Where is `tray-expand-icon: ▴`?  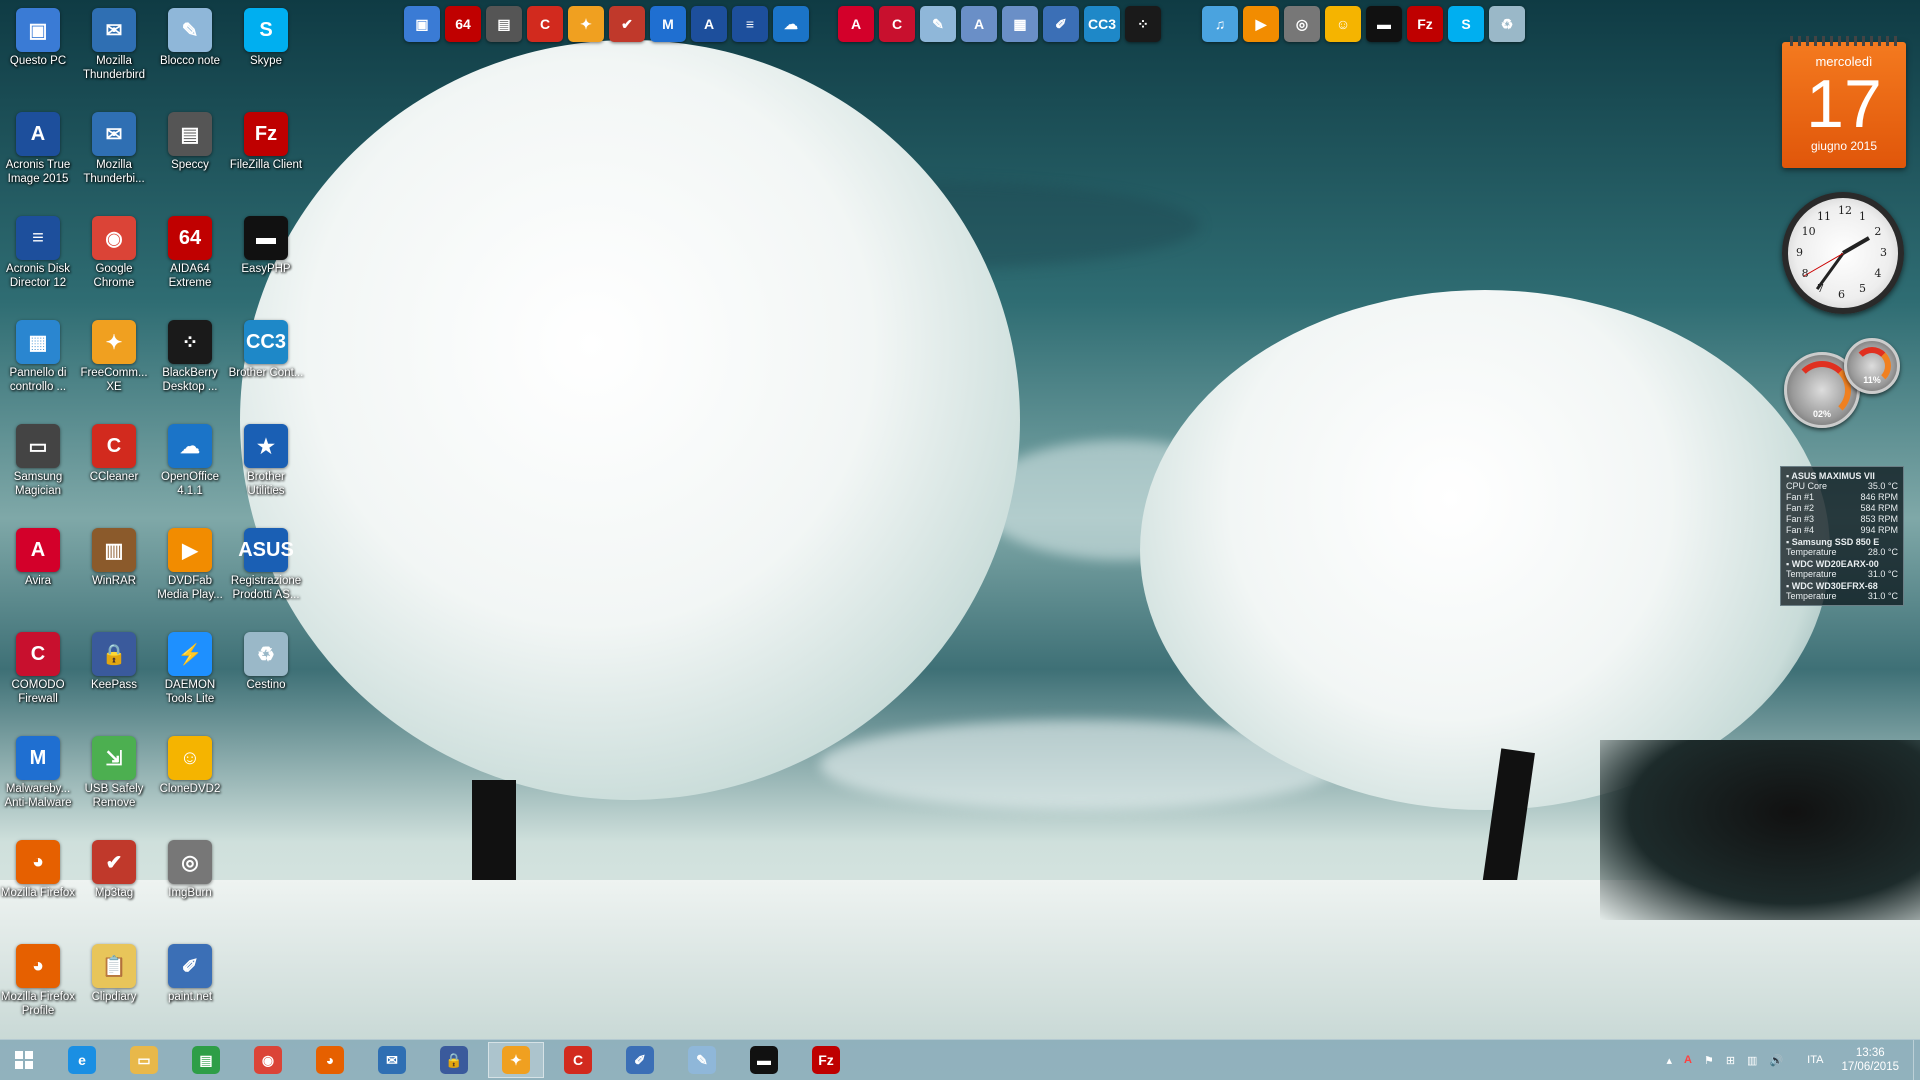
tray-expand-icon: ▴ is located at coordinates (1669, 1060).